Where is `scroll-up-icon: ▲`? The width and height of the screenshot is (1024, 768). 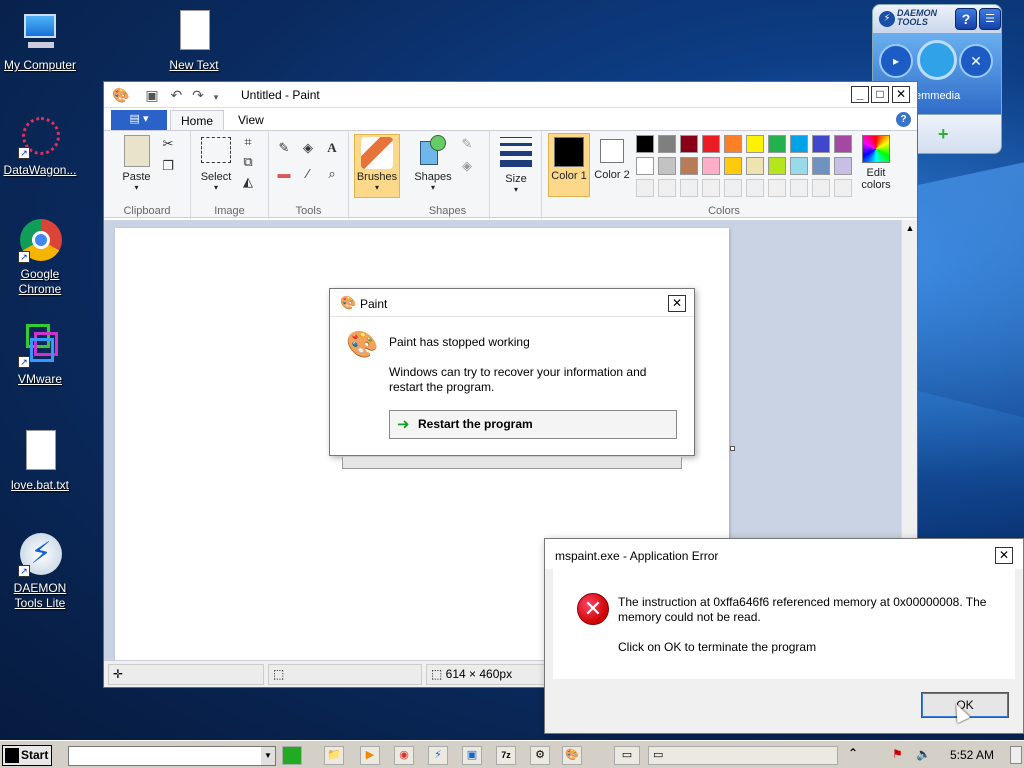 scroll-up-icon: ▲ is located at coordinates (910, 228).